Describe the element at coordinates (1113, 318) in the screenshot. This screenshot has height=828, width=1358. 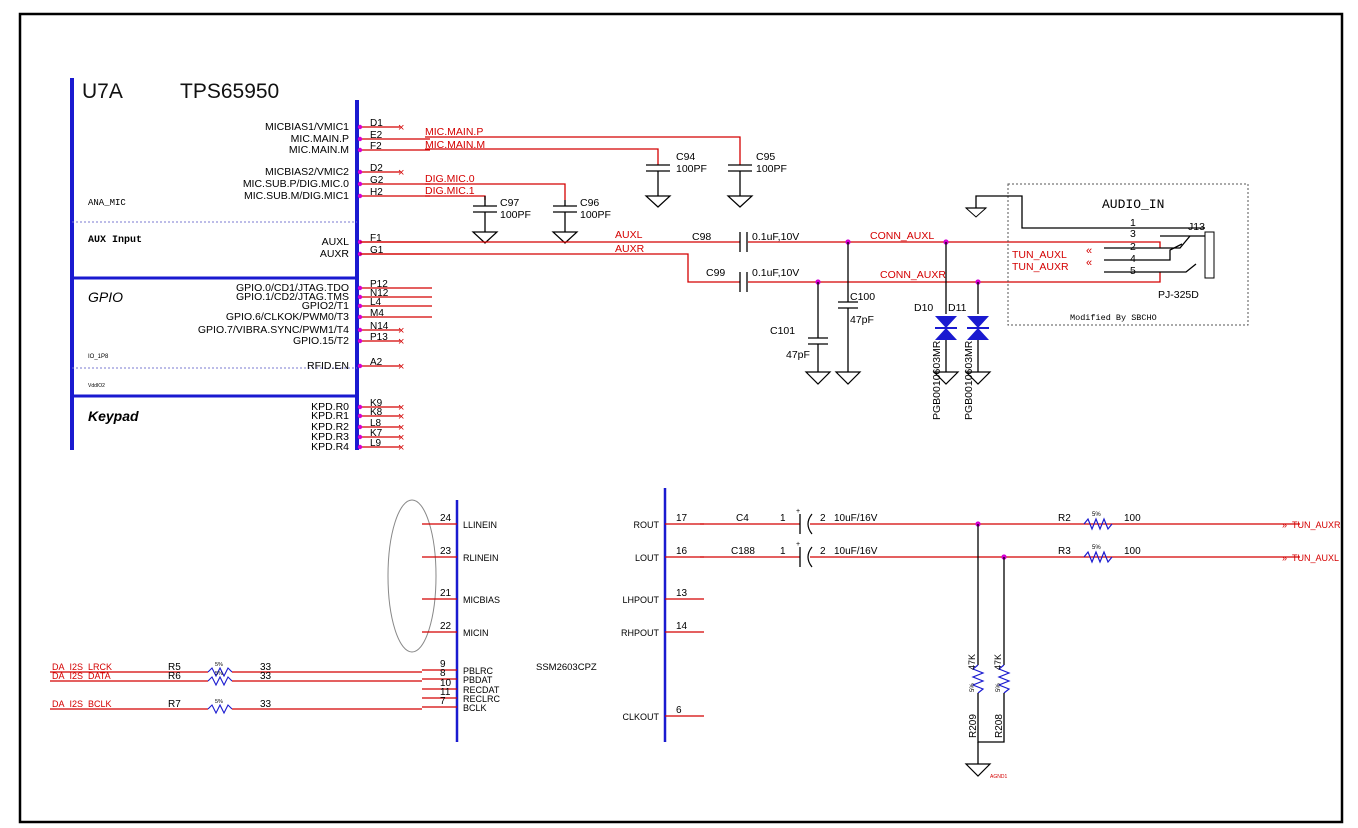
I see `connector-note: Modified By SBCHO` at that location.